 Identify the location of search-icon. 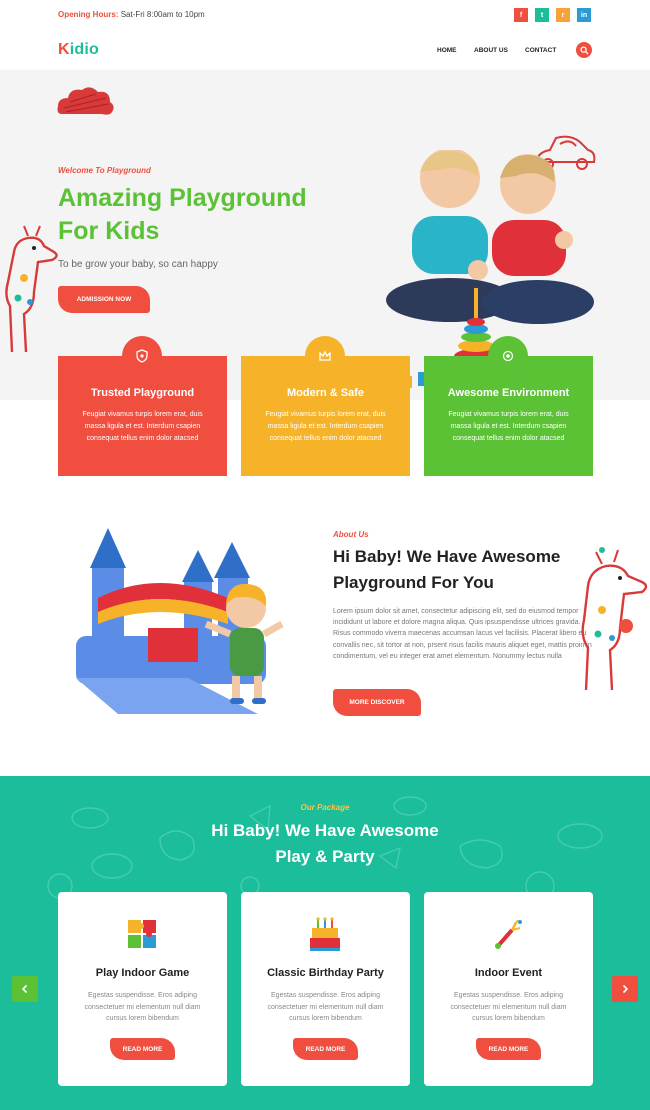
(584, 50).